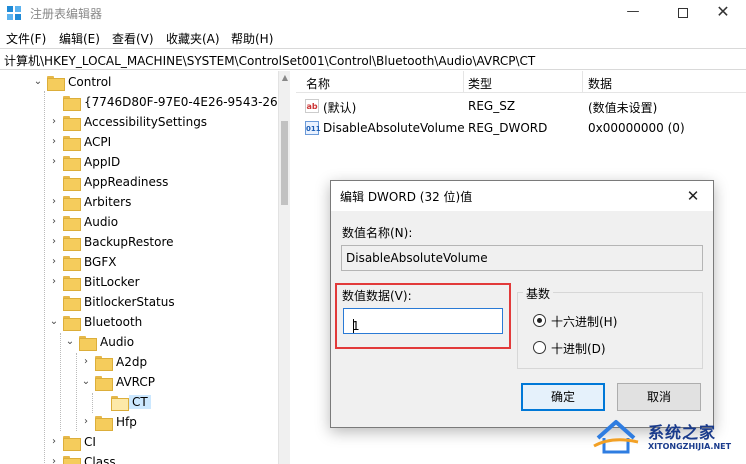 The image size is (746, 464). Describe the element at coordinates (139, 283) in the screenshot. I see `tree-item-bitlocker: › BitLocker` at that location.